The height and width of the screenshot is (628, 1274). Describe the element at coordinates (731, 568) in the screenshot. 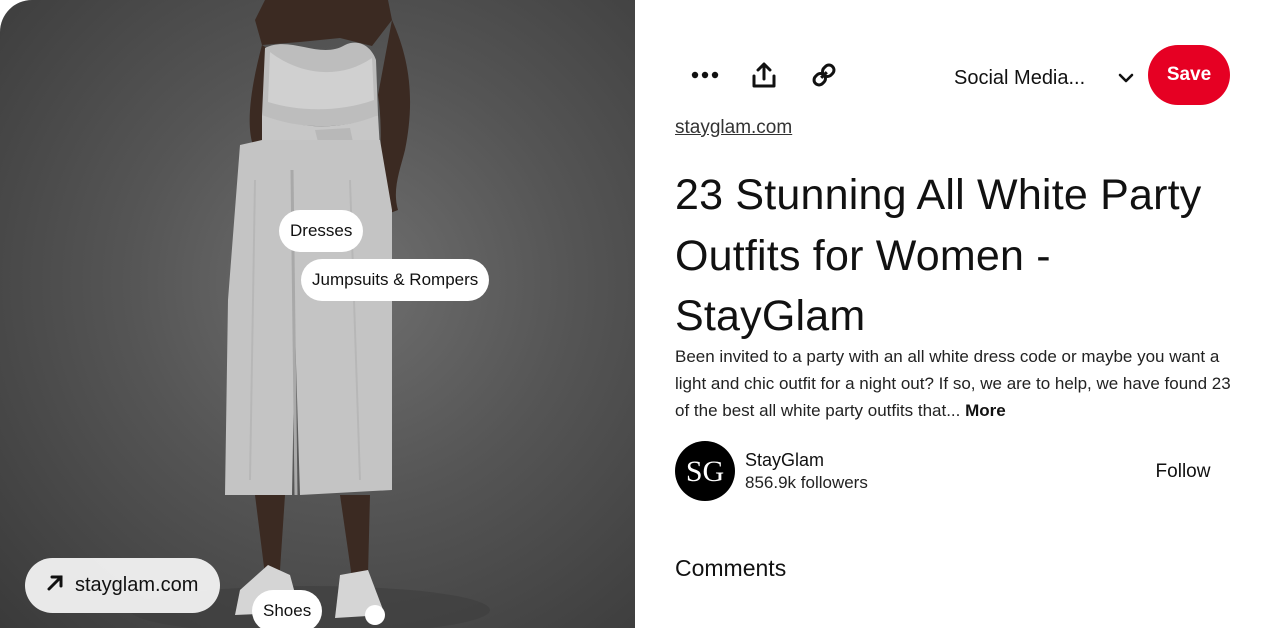

I see `comments-heading: Comments` at that location.